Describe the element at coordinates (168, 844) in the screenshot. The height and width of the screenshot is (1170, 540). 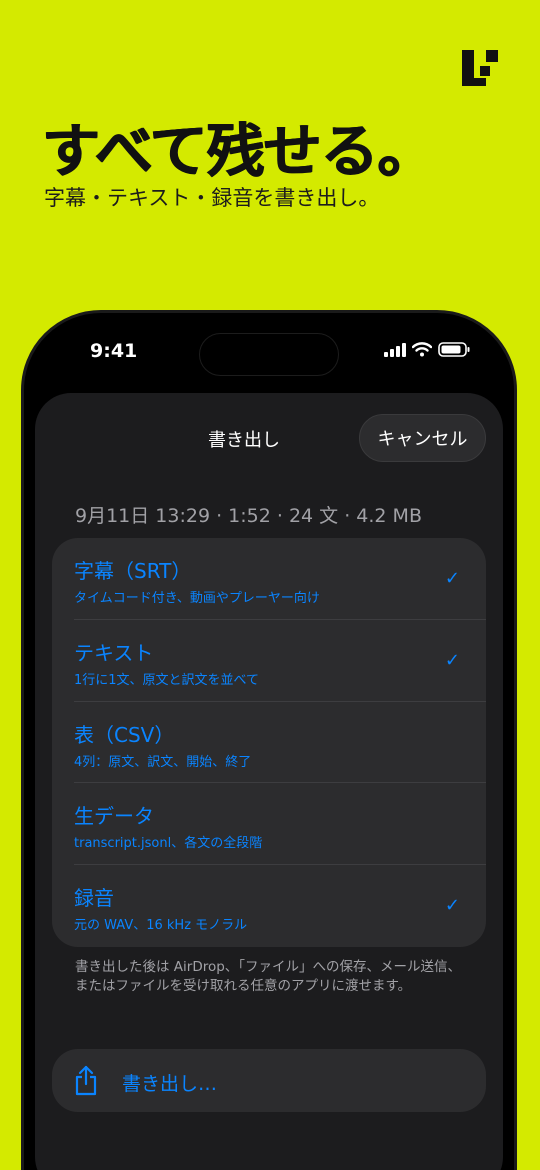
I see `option-subtitle: transcript.jsonl、各文の全段階` at that location.